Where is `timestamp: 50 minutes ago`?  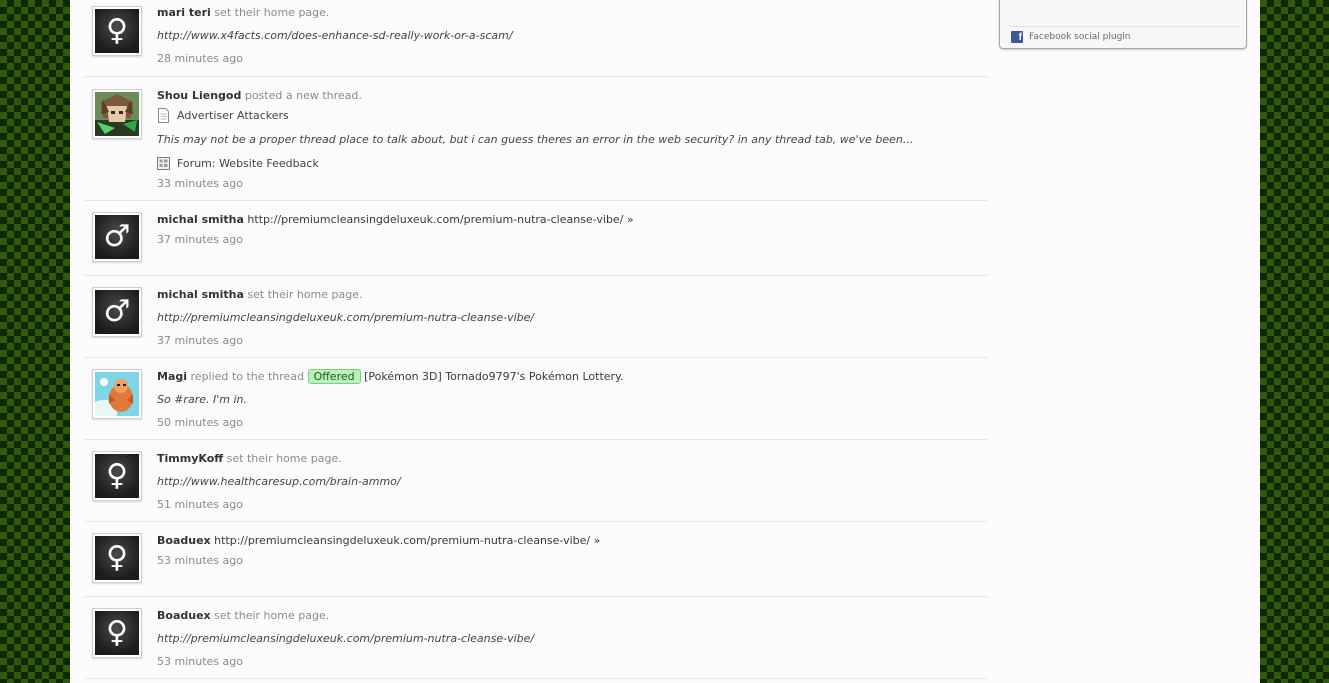 timestamp: 50 minutes ago is located at coordinates (572, 422).